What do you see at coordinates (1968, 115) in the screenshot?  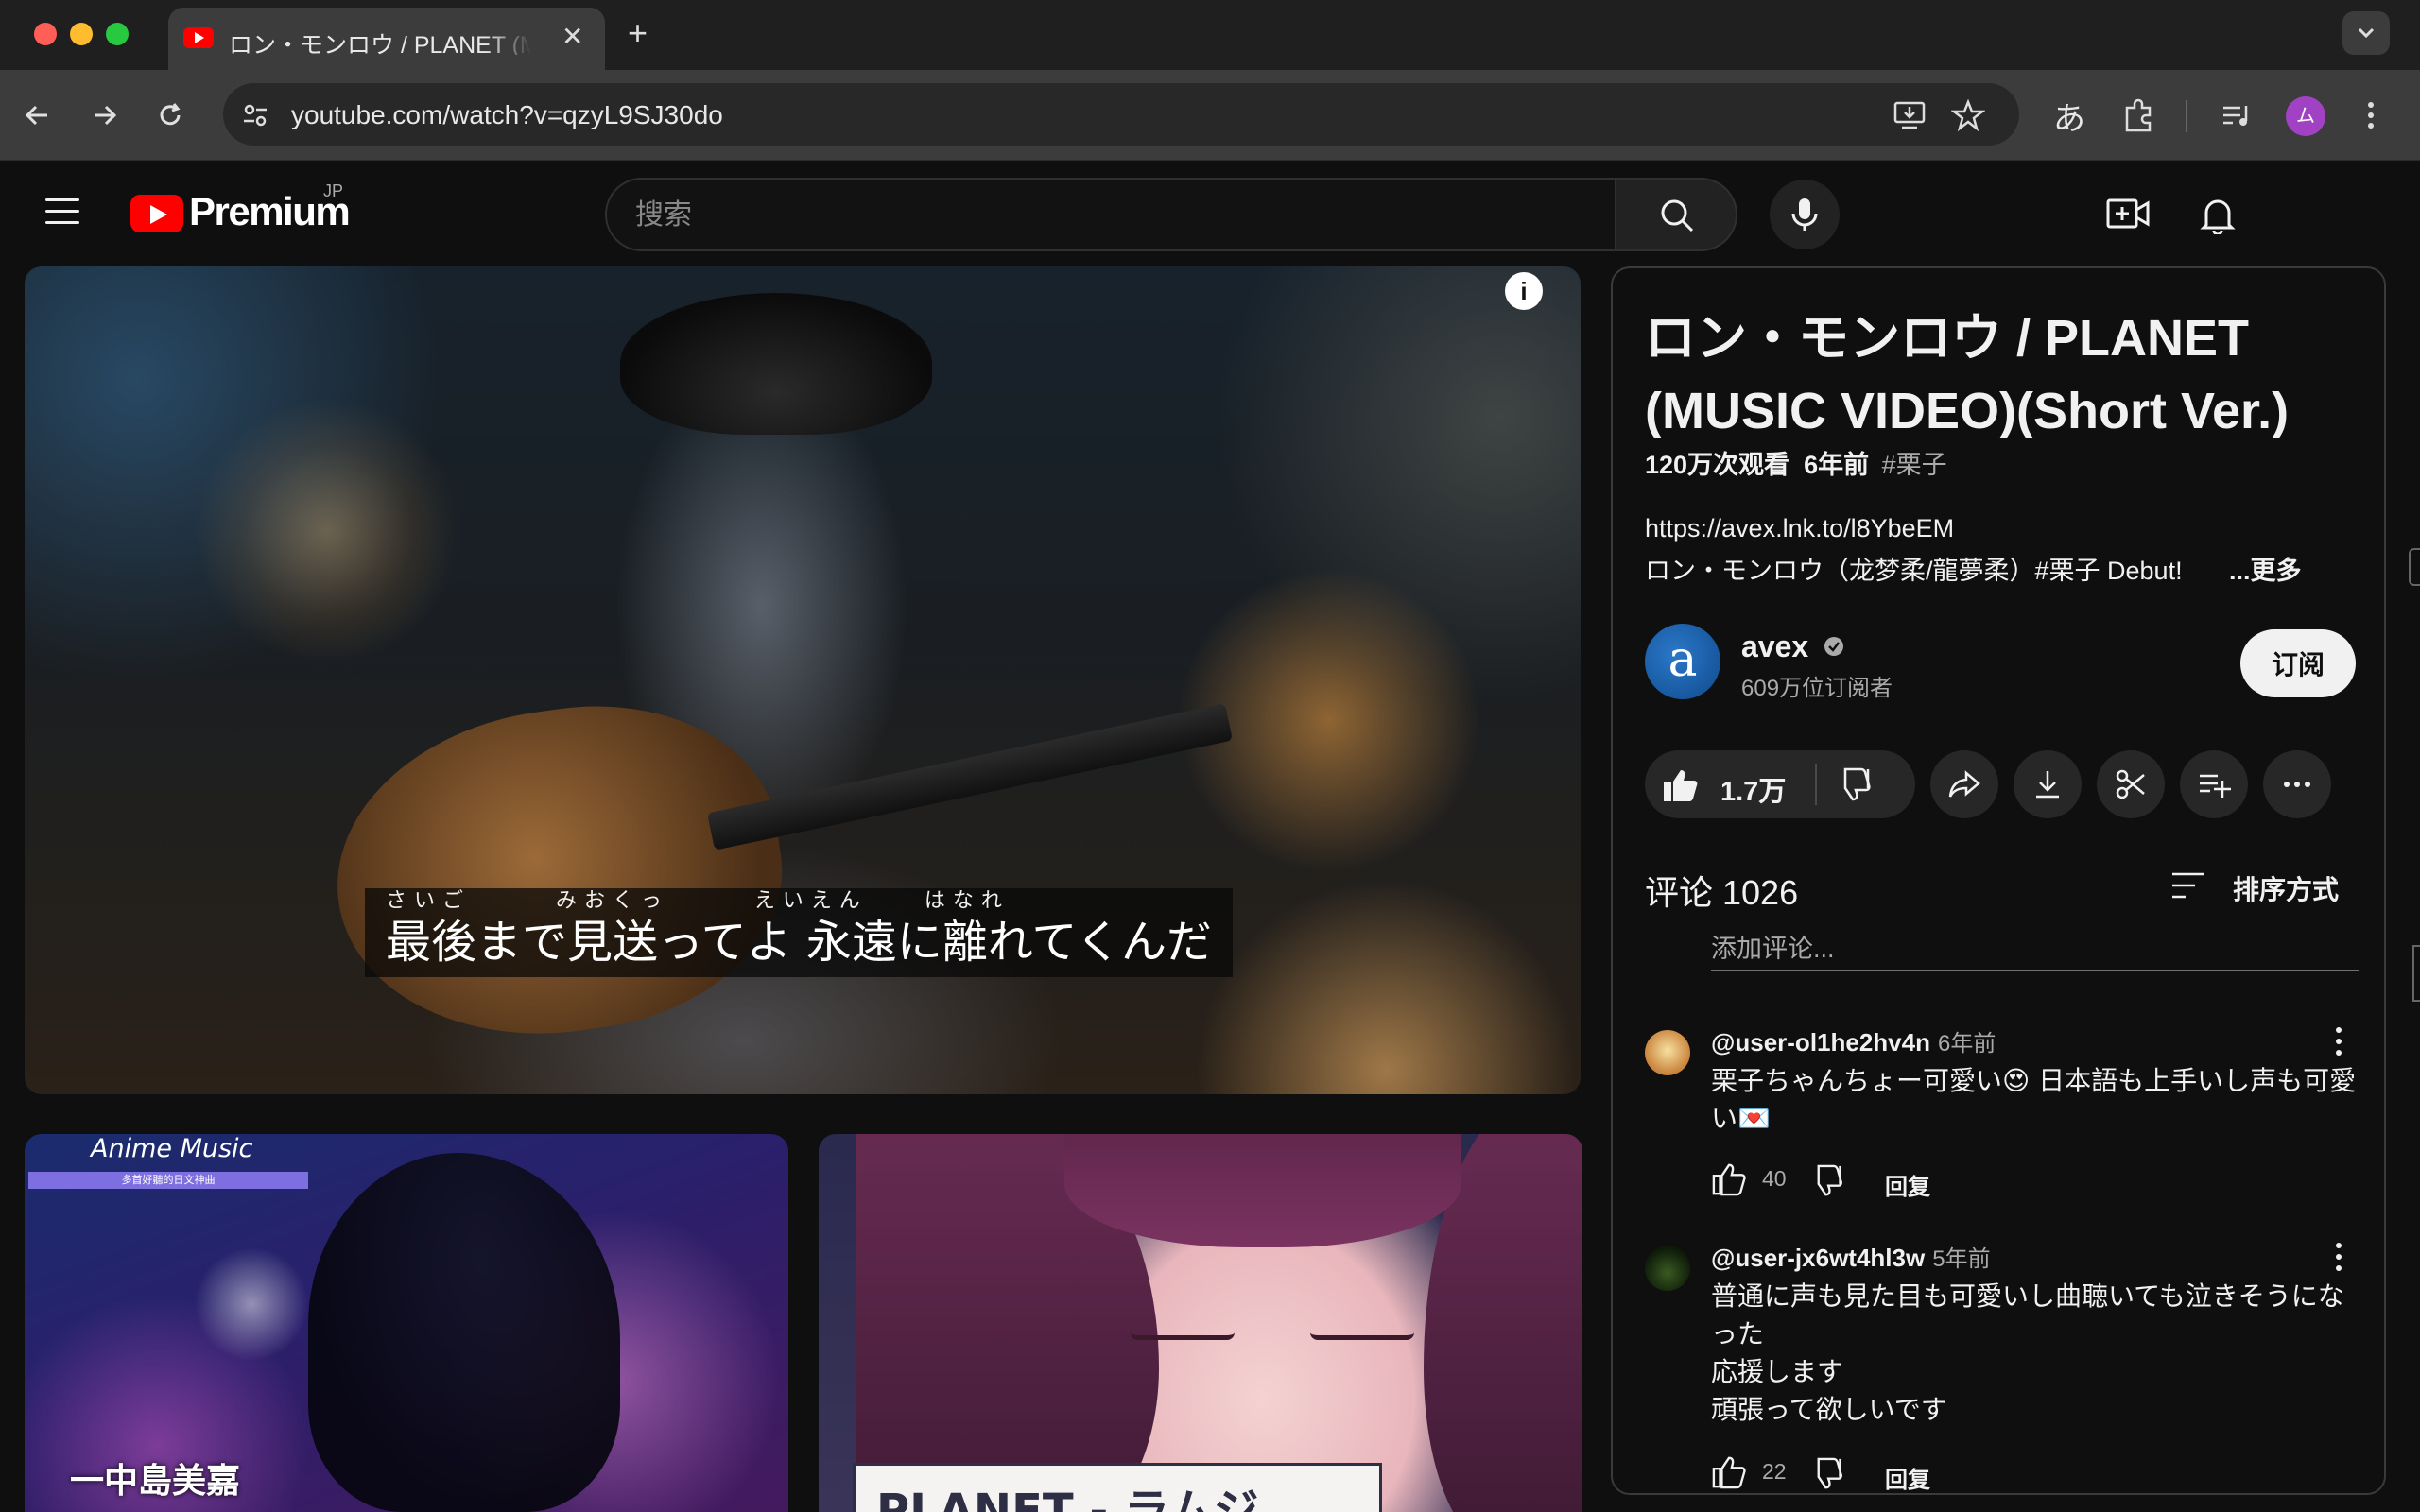 I see `bookmark-star-icon` at bounding box center [1968, 115].